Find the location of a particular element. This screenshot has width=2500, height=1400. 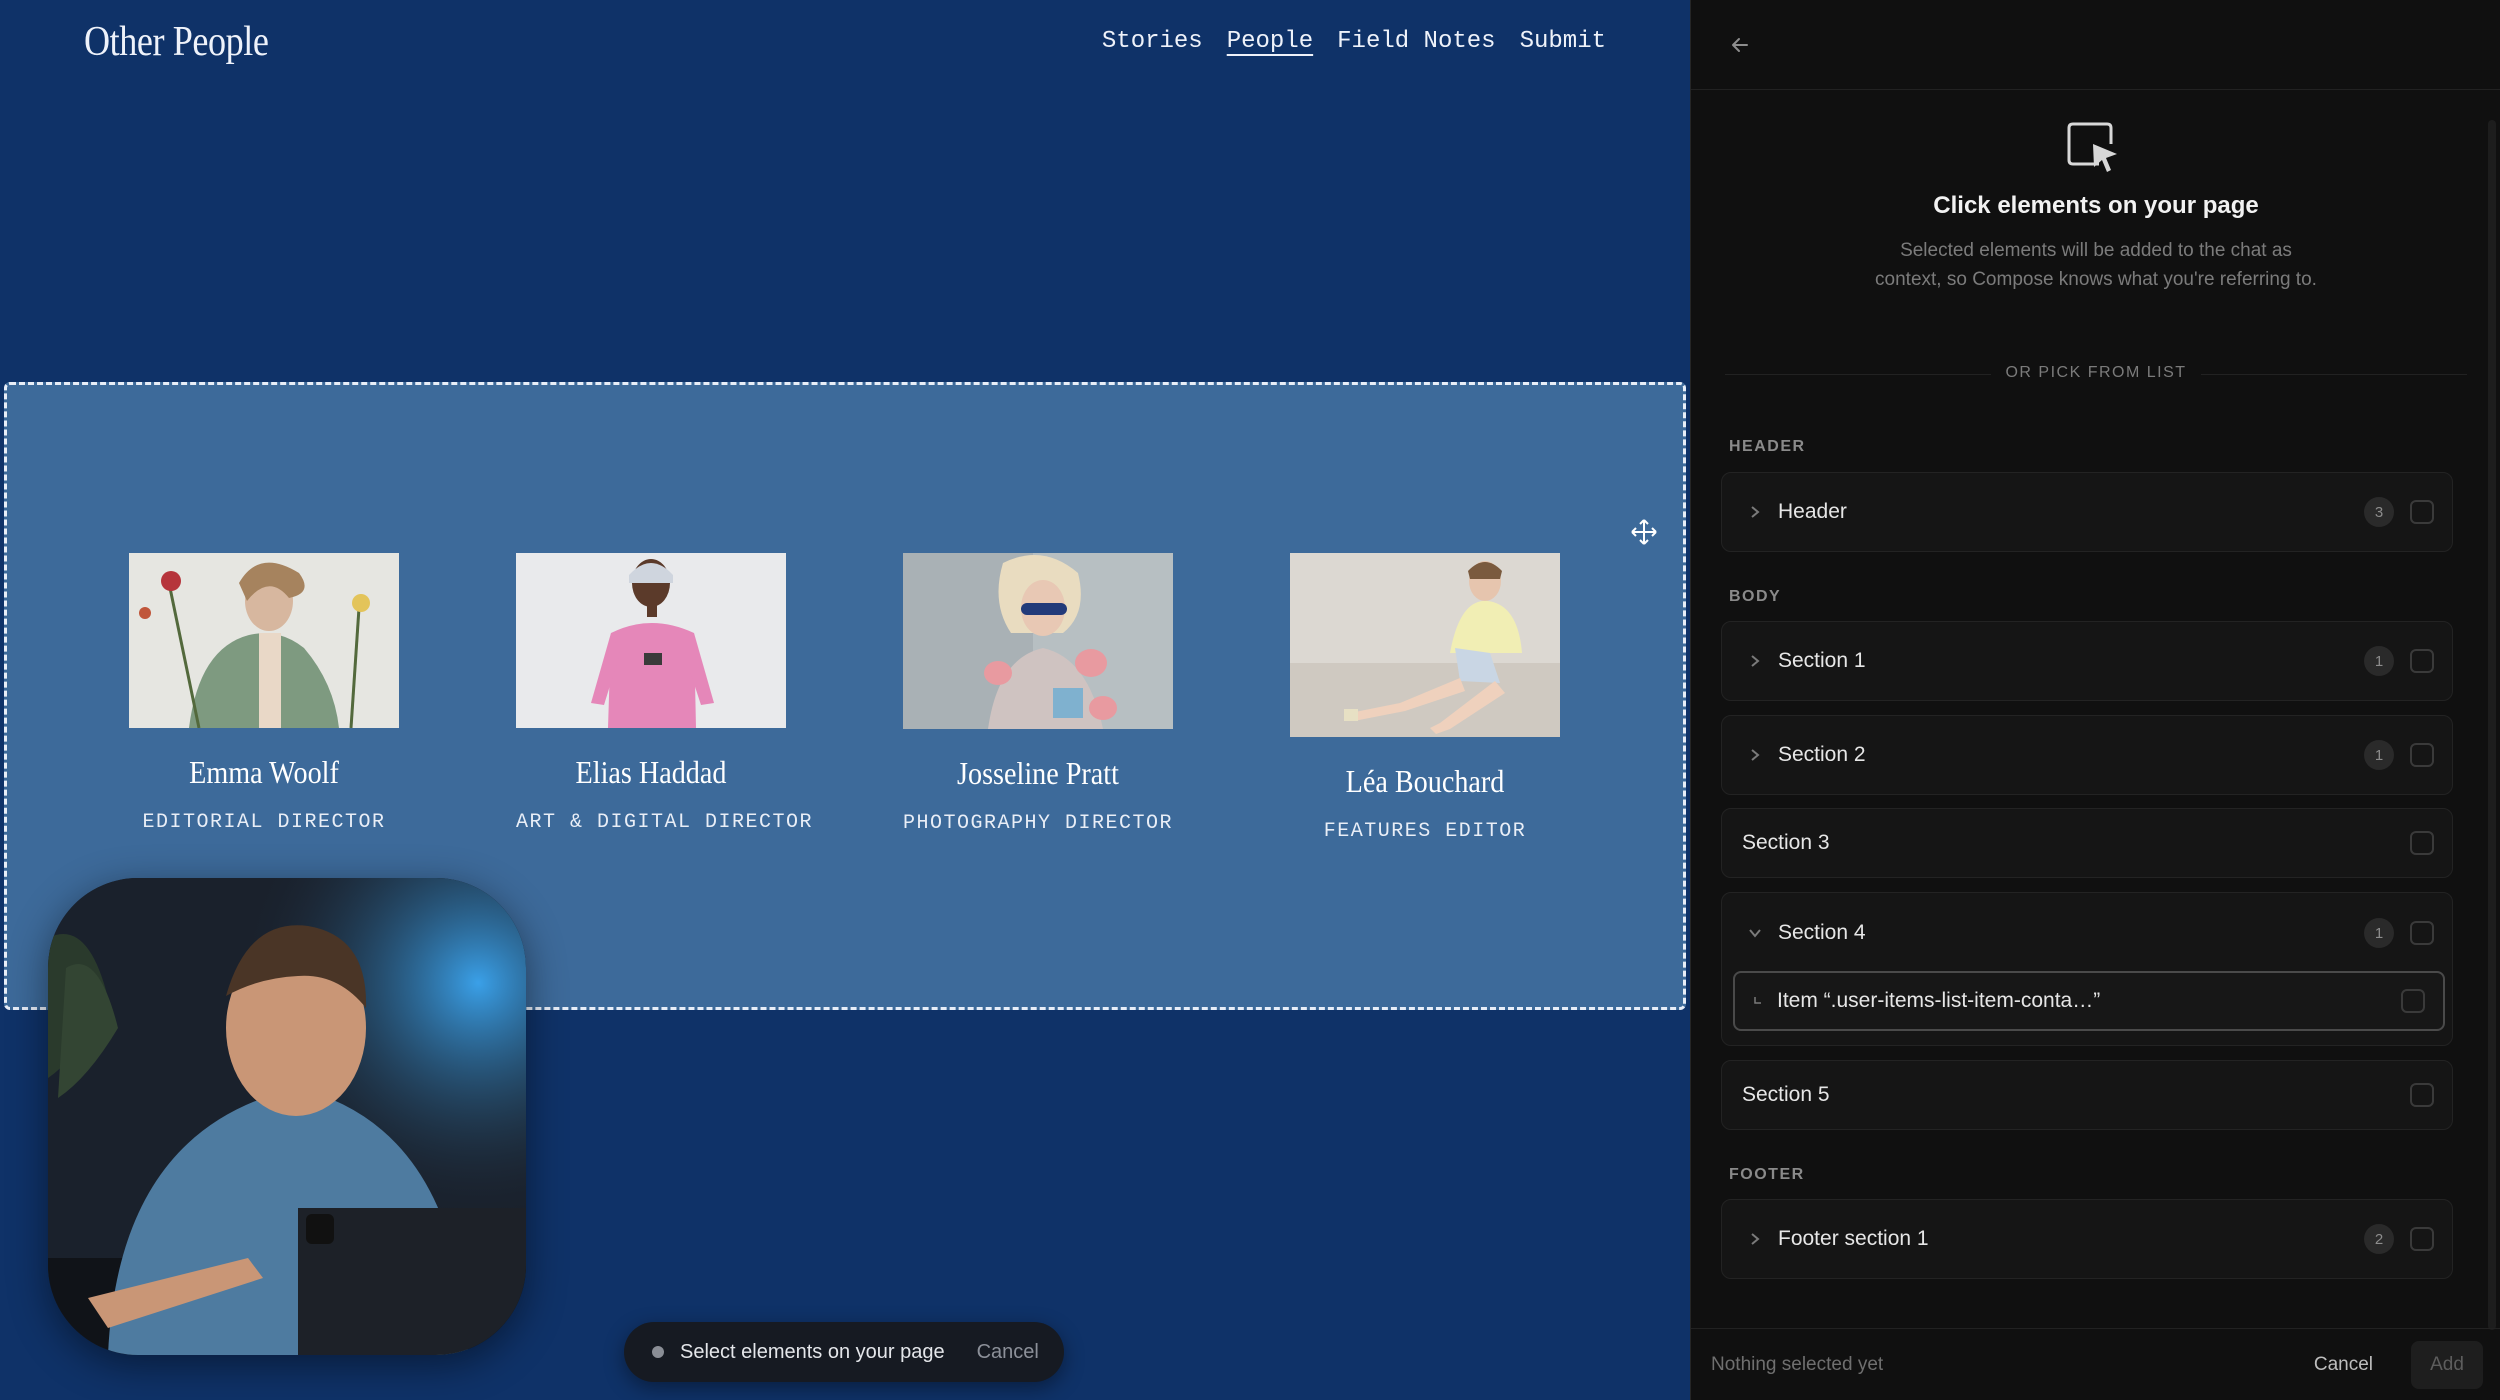

or-pick-from-list-label: OR PICK FROM LIST is located at coordinates (2096, 373).